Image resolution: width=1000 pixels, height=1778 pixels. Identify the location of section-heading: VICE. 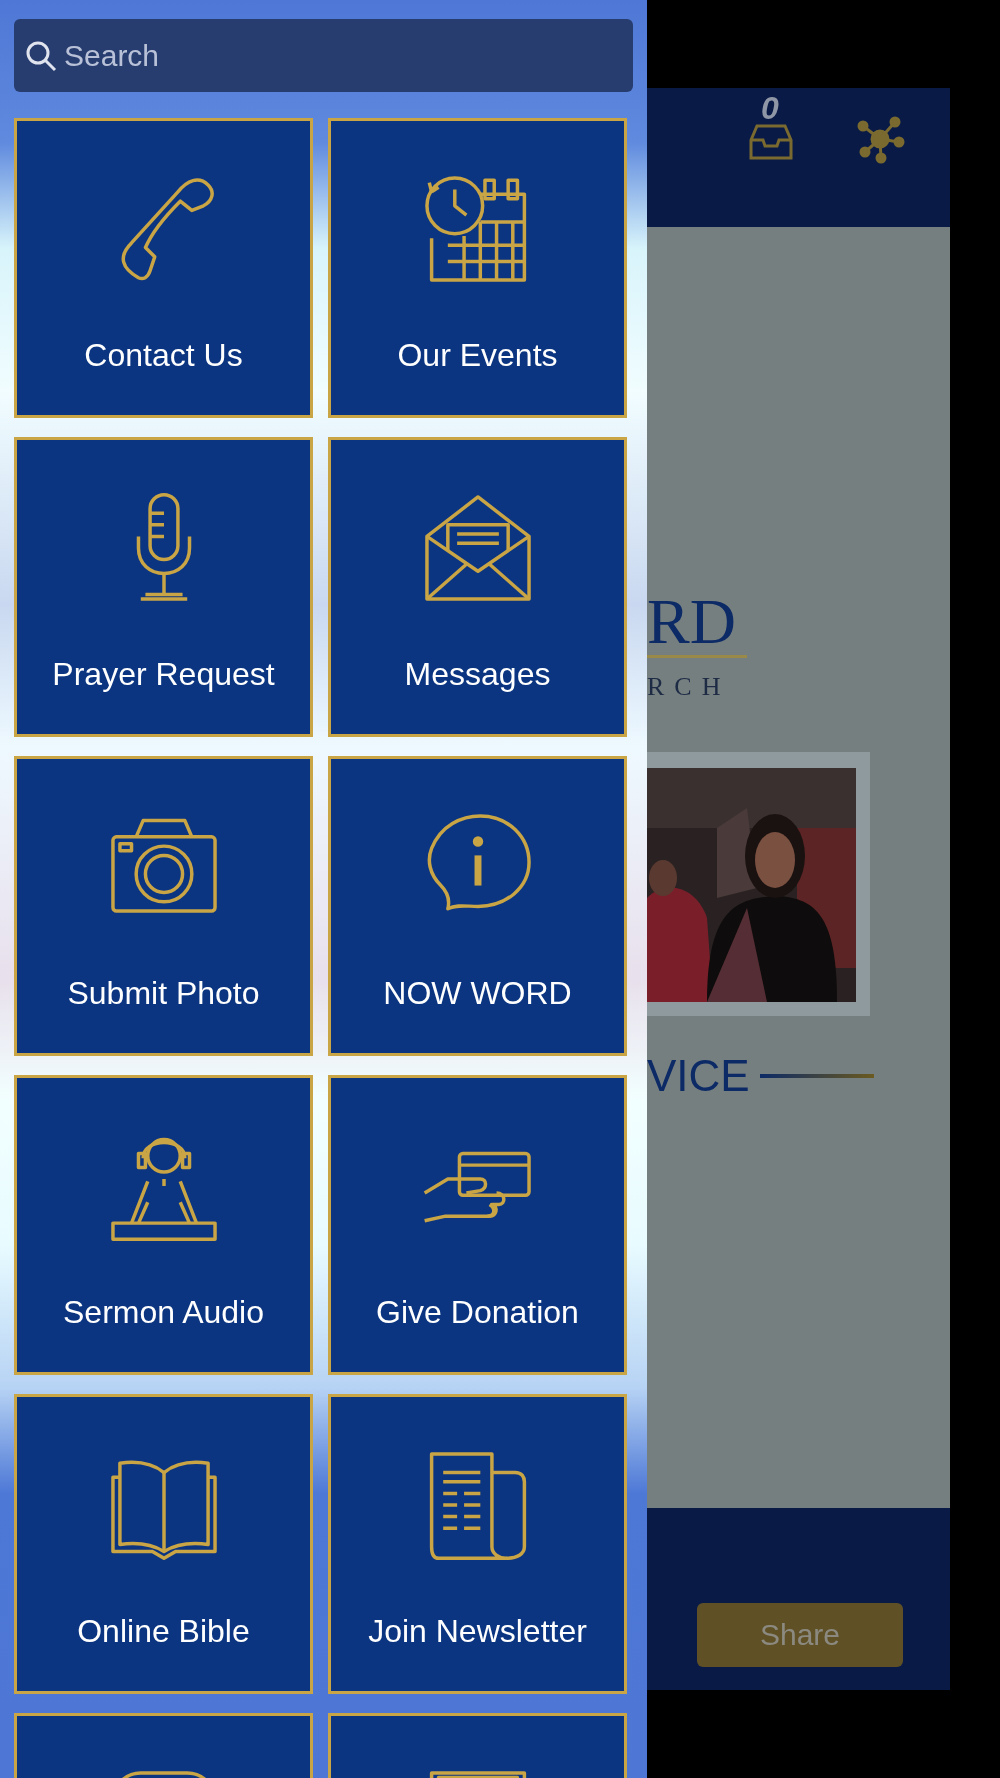
(698, 1076).